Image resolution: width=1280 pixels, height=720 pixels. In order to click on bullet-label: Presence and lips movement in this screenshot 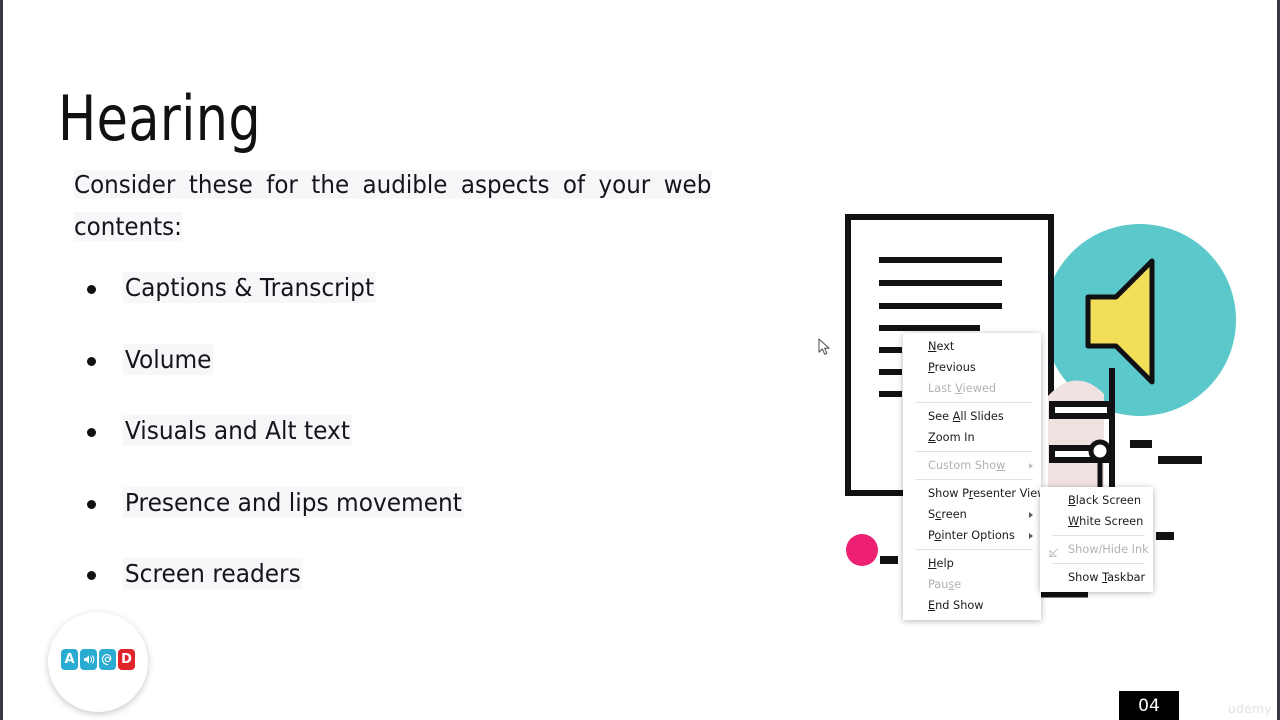, I will do `click(293, 502)`.